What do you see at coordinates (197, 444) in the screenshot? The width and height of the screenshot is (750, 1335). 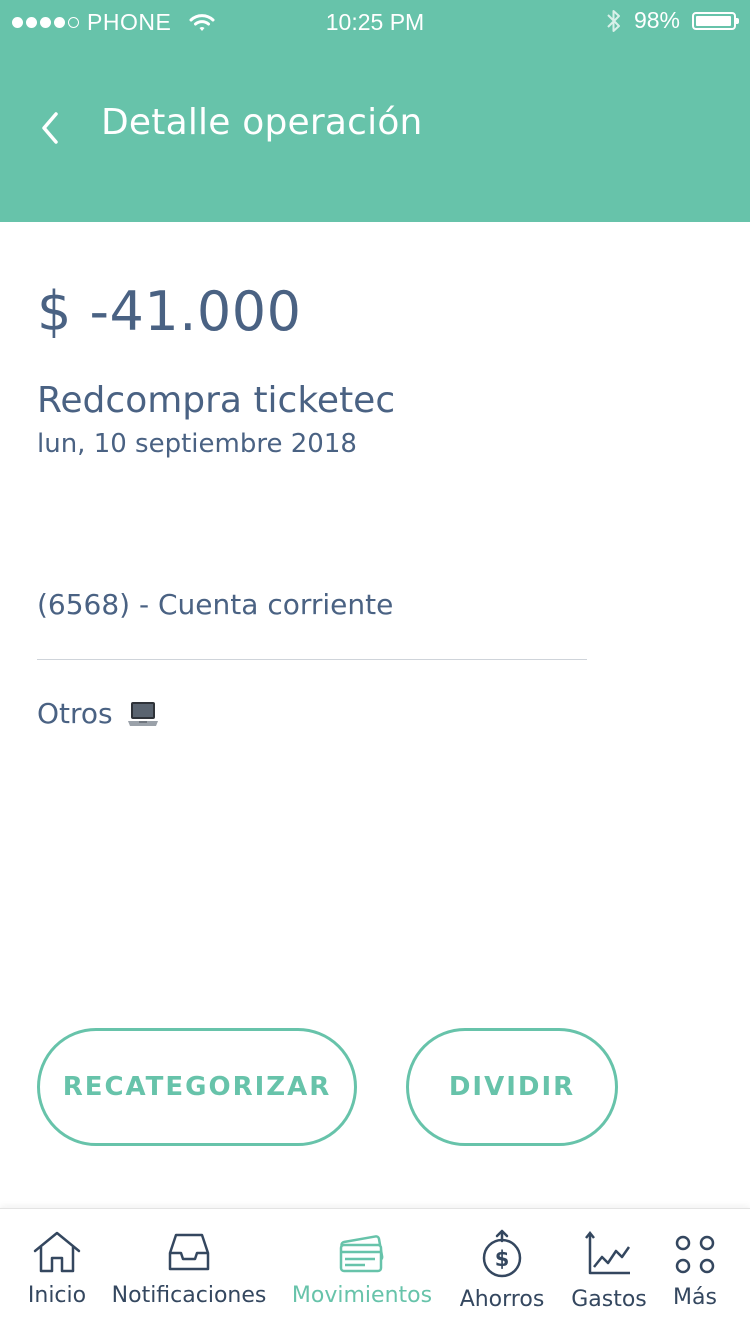 I see `transaction-date: lun, 10 septiembre 2018` at bounding box center [197, 444].